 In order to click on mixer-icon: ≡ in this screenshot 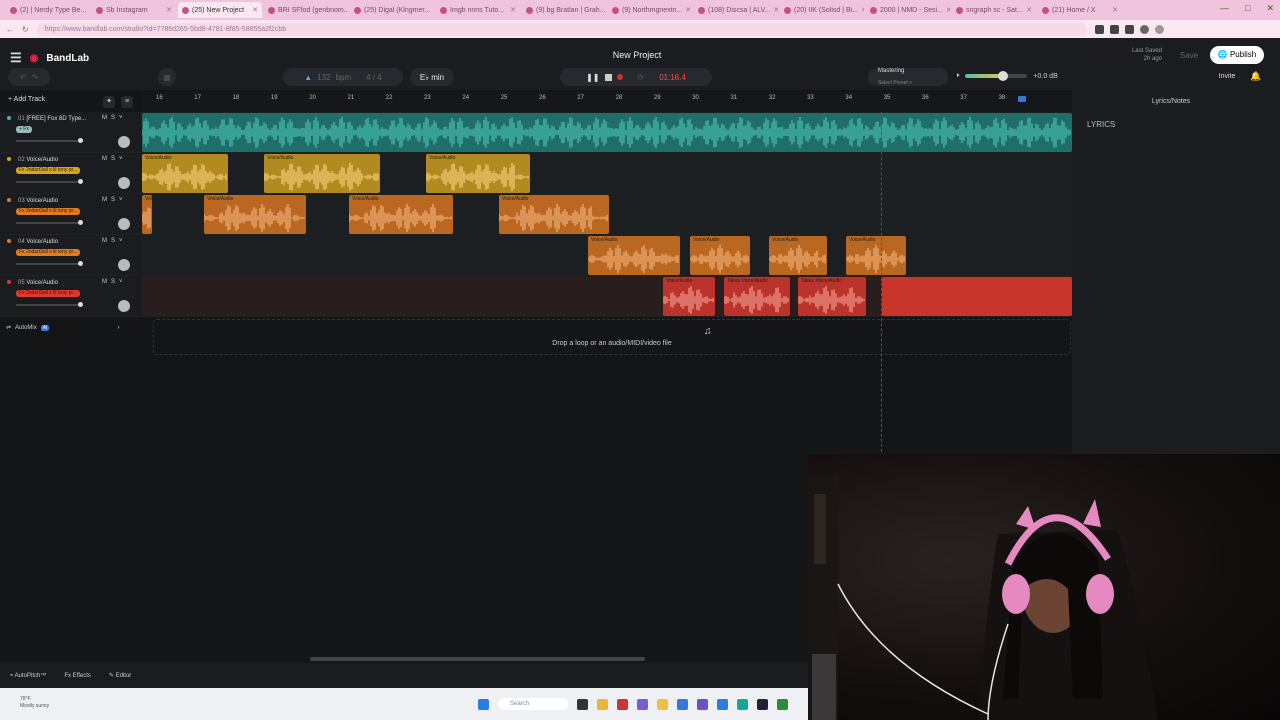, I will do `click(127, 102)`.